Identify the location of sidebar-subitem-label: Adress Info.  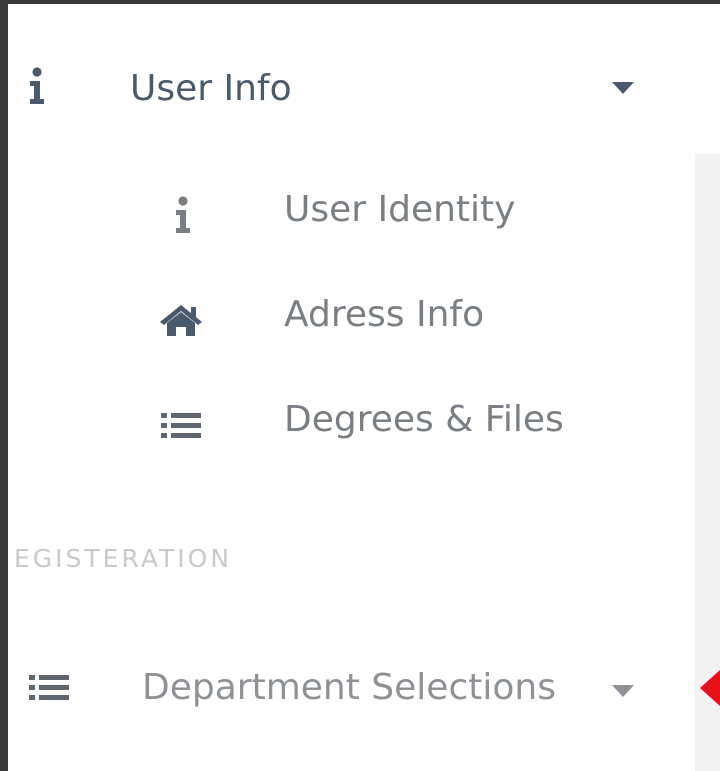
(384, 314).